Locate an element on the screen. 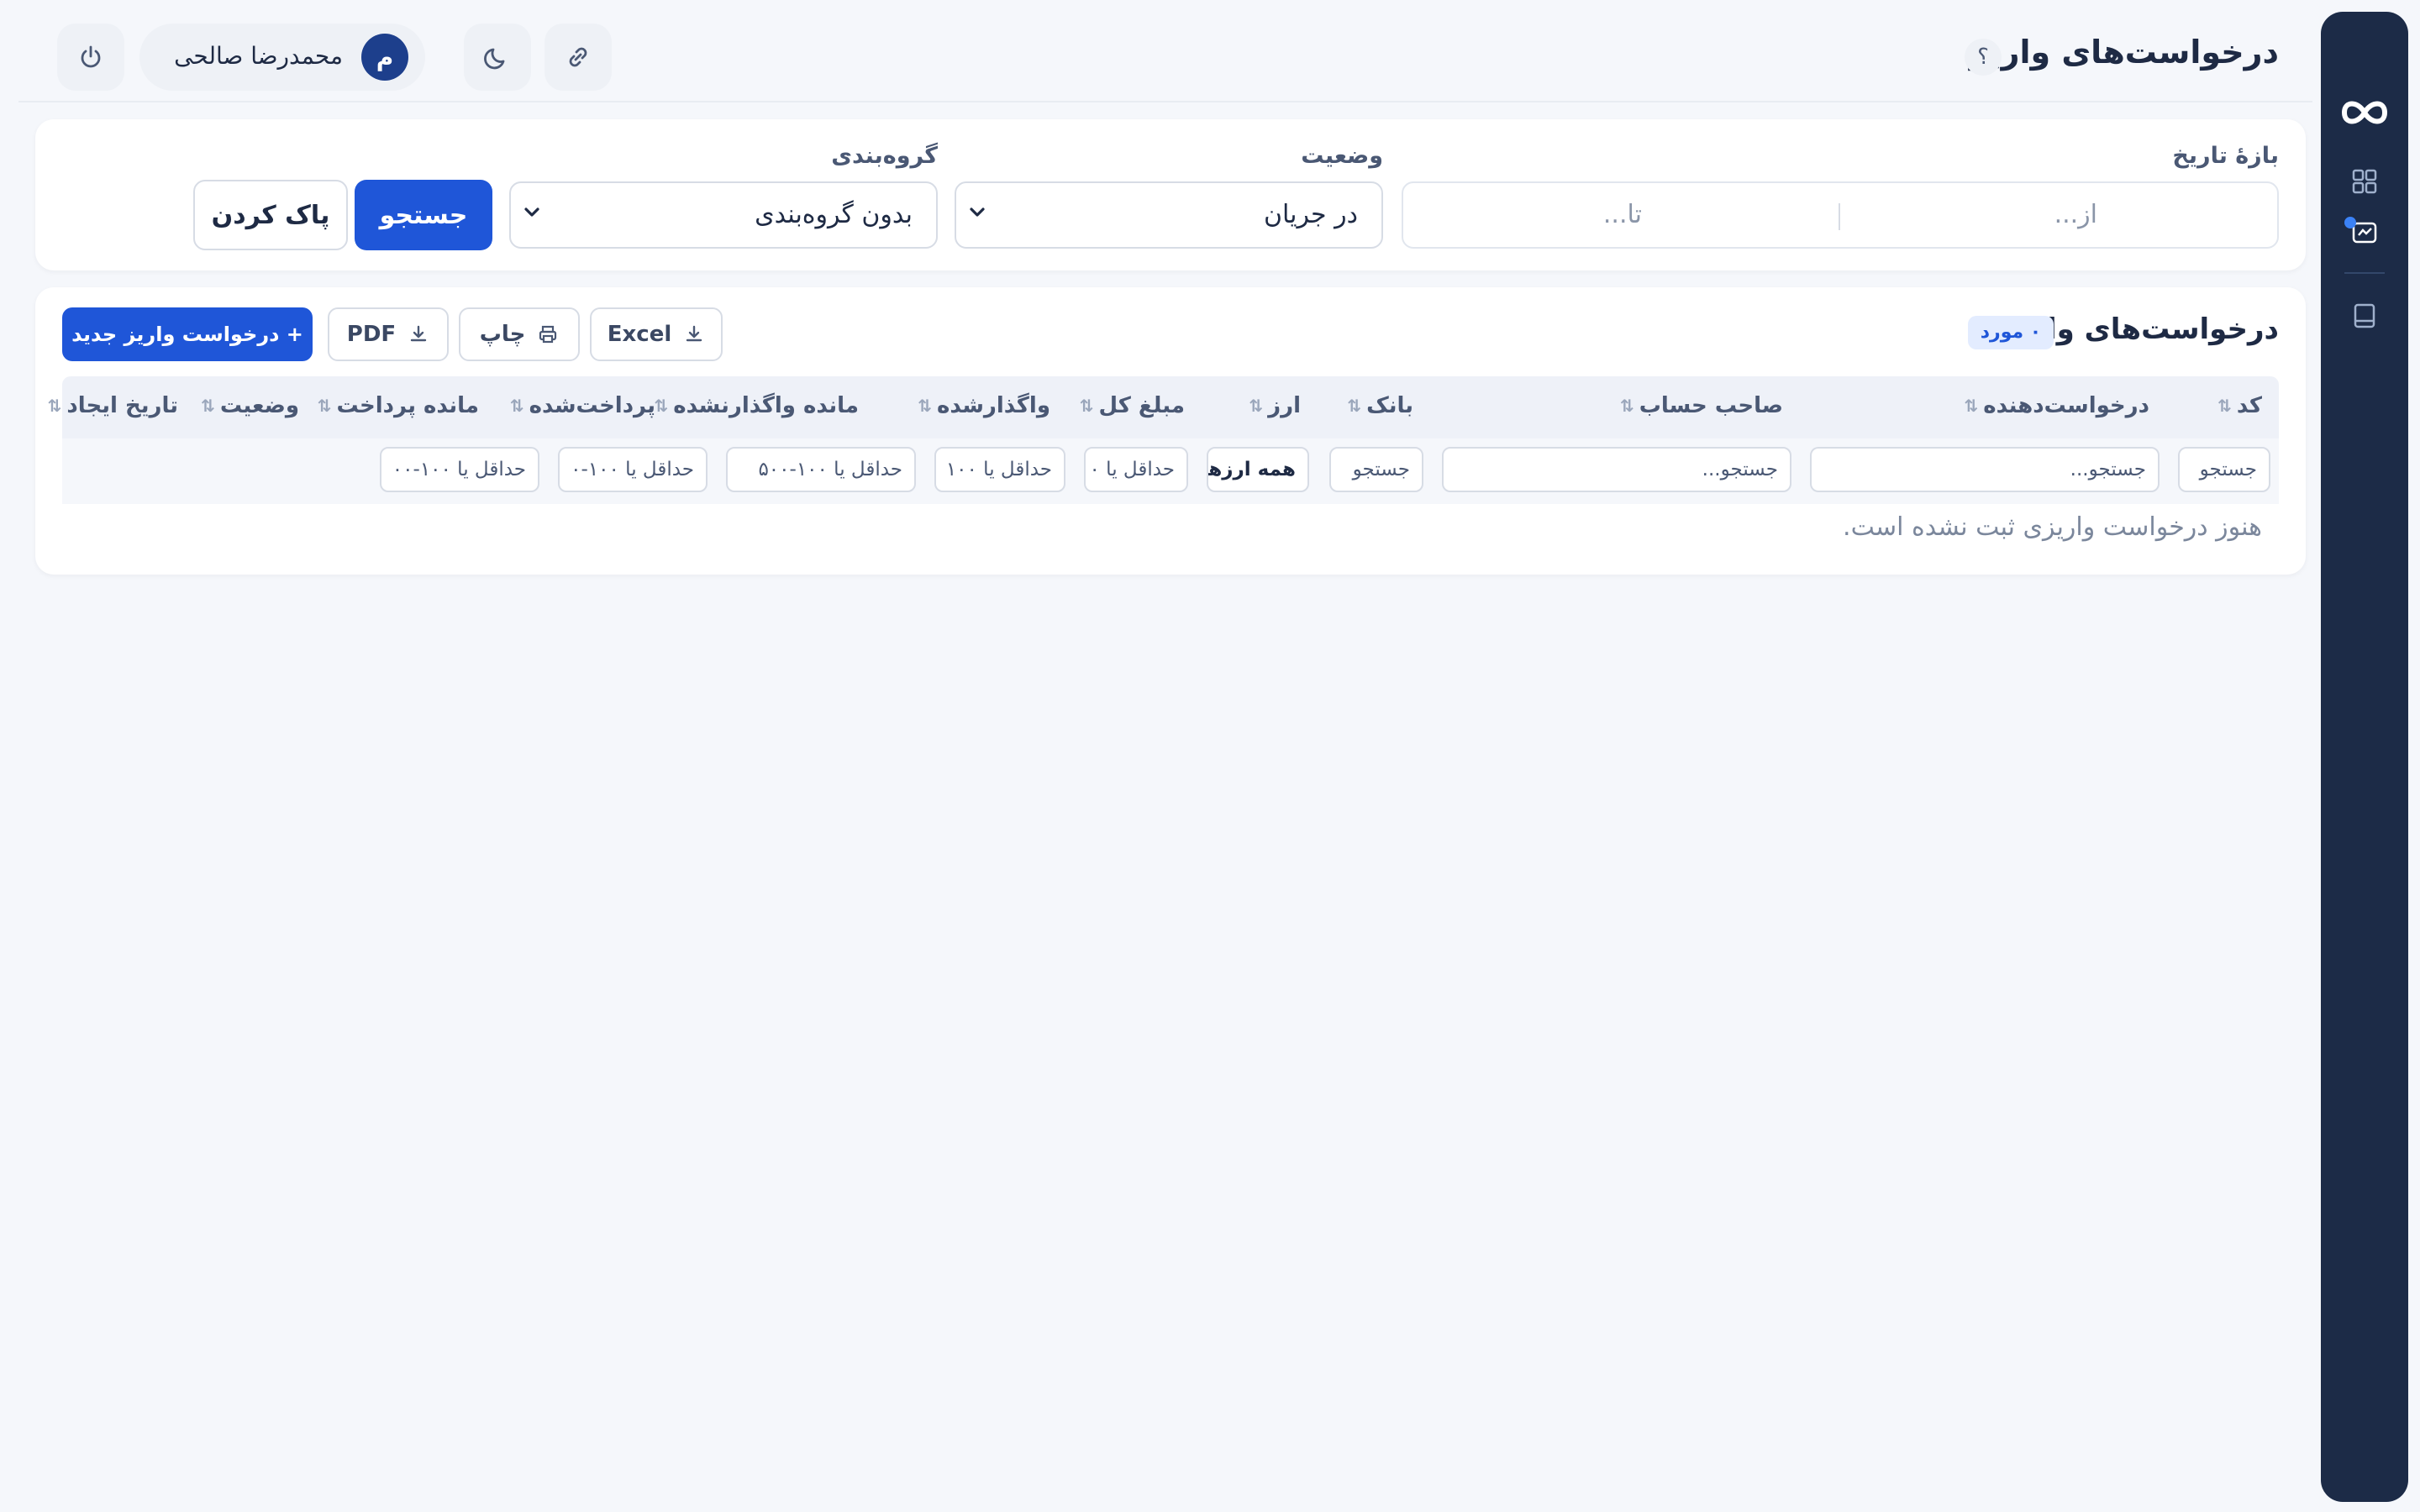 The width and height of the screenshot is (2420, 1512). print-label: چاپ is located at coordinates (502, 334).